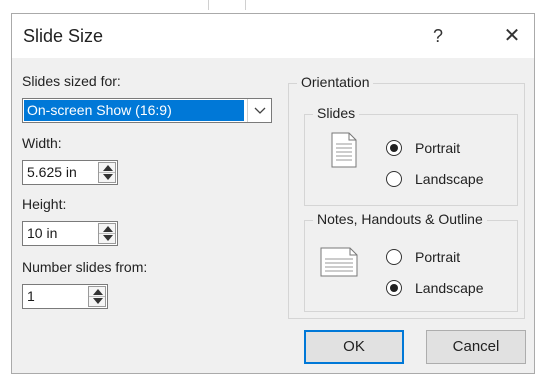  What do you see at coordinates (335, 82) in the screenshot?
I see `orientation-title: Orientation` at bounding box center [335, 82].